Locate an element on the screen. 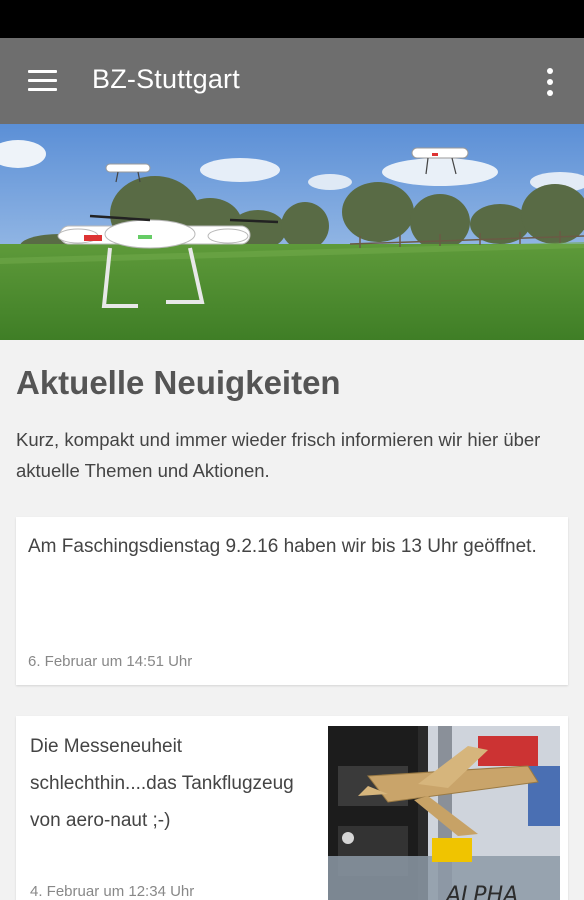 The height and width of the screenshot is (900, 584). more-vert-icon is located at coordinates (550, 82).